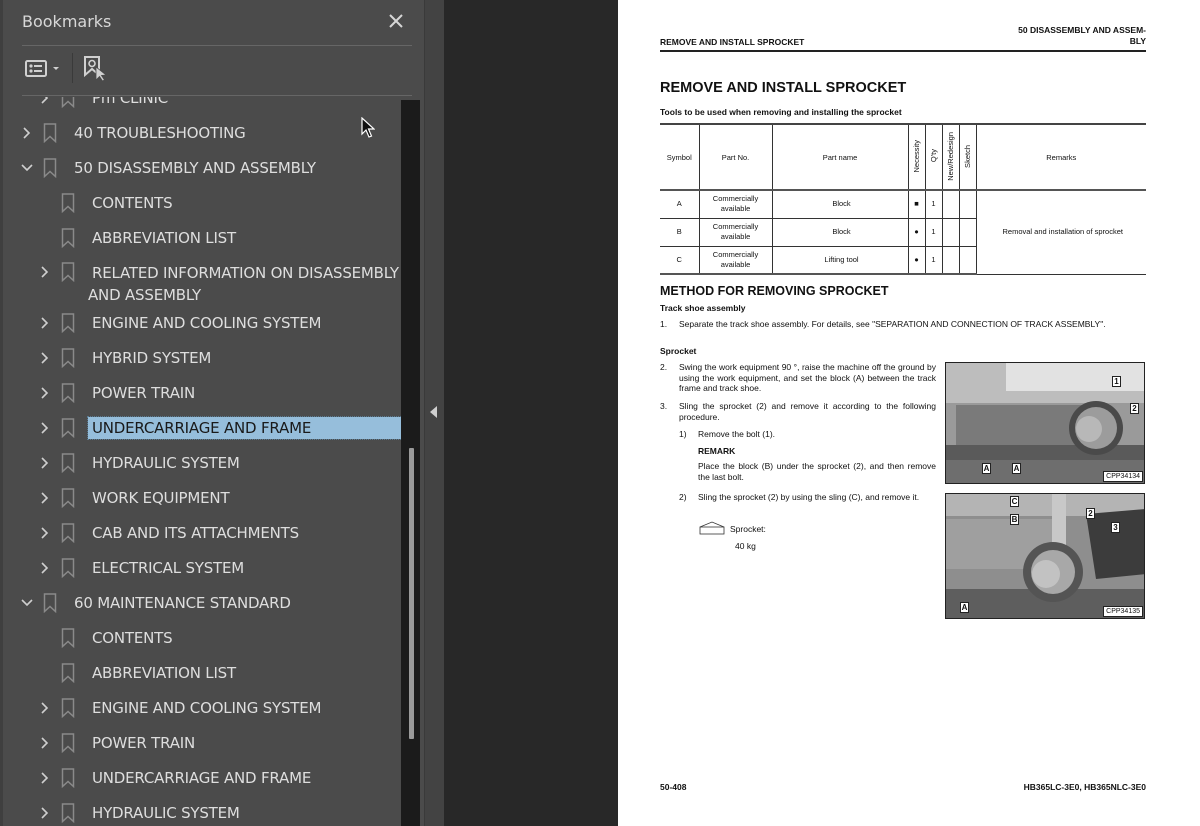 This screenshot has height=826, width=1200. Describe the element at coordinates (130, 102) in the screenshot. I see `bookmark-label: Pm CLINIC` at that location.